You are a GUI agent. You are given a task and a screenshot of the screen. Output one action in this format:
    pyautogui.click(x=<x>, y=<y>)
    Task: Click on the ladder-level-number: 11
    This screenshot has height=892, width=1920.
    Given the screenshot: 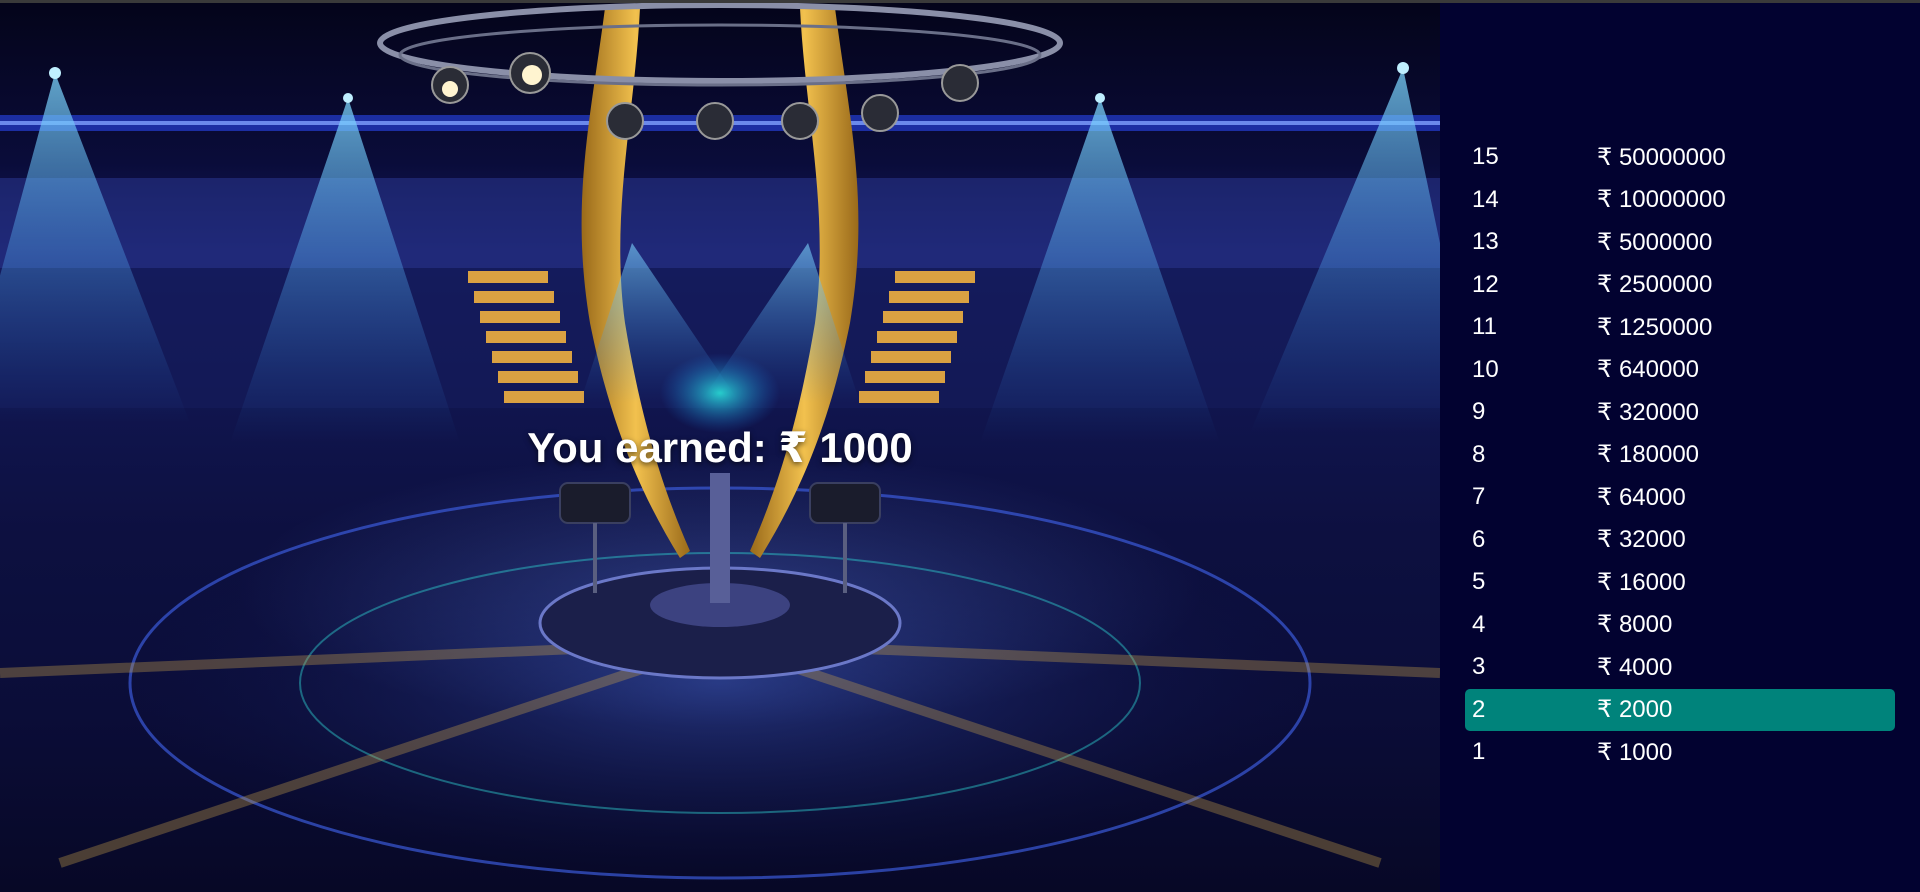 What is the action you would take?
    pyautogui.click(x=1484, y=327)
    